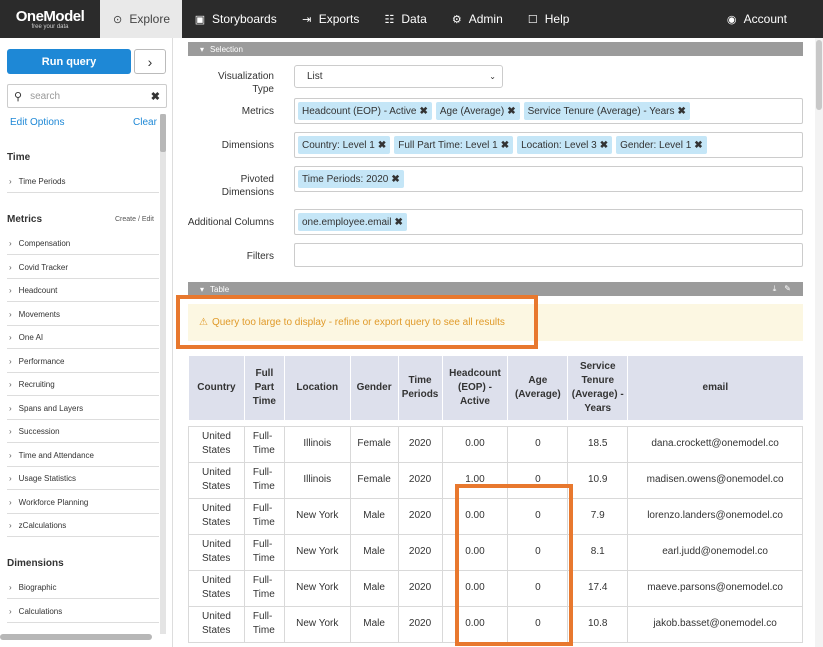  I want to click on nav-exports: ⇥ Exports, so click(330, 19).